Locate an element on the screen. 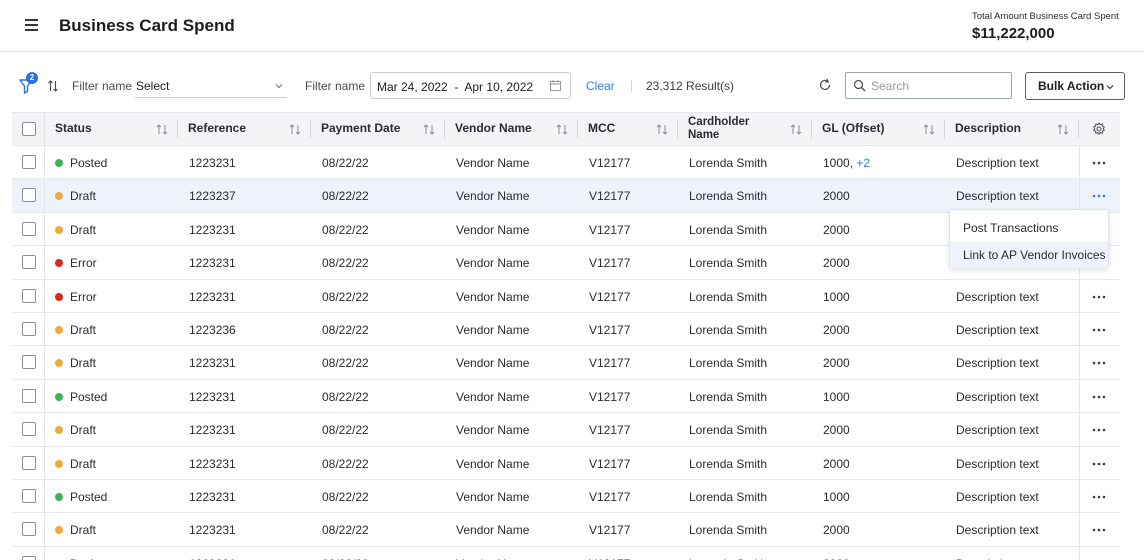 The width and height of the screenshot is (1144, 560). date-cell: 08/22/22 is located at coordinates (345, 496).